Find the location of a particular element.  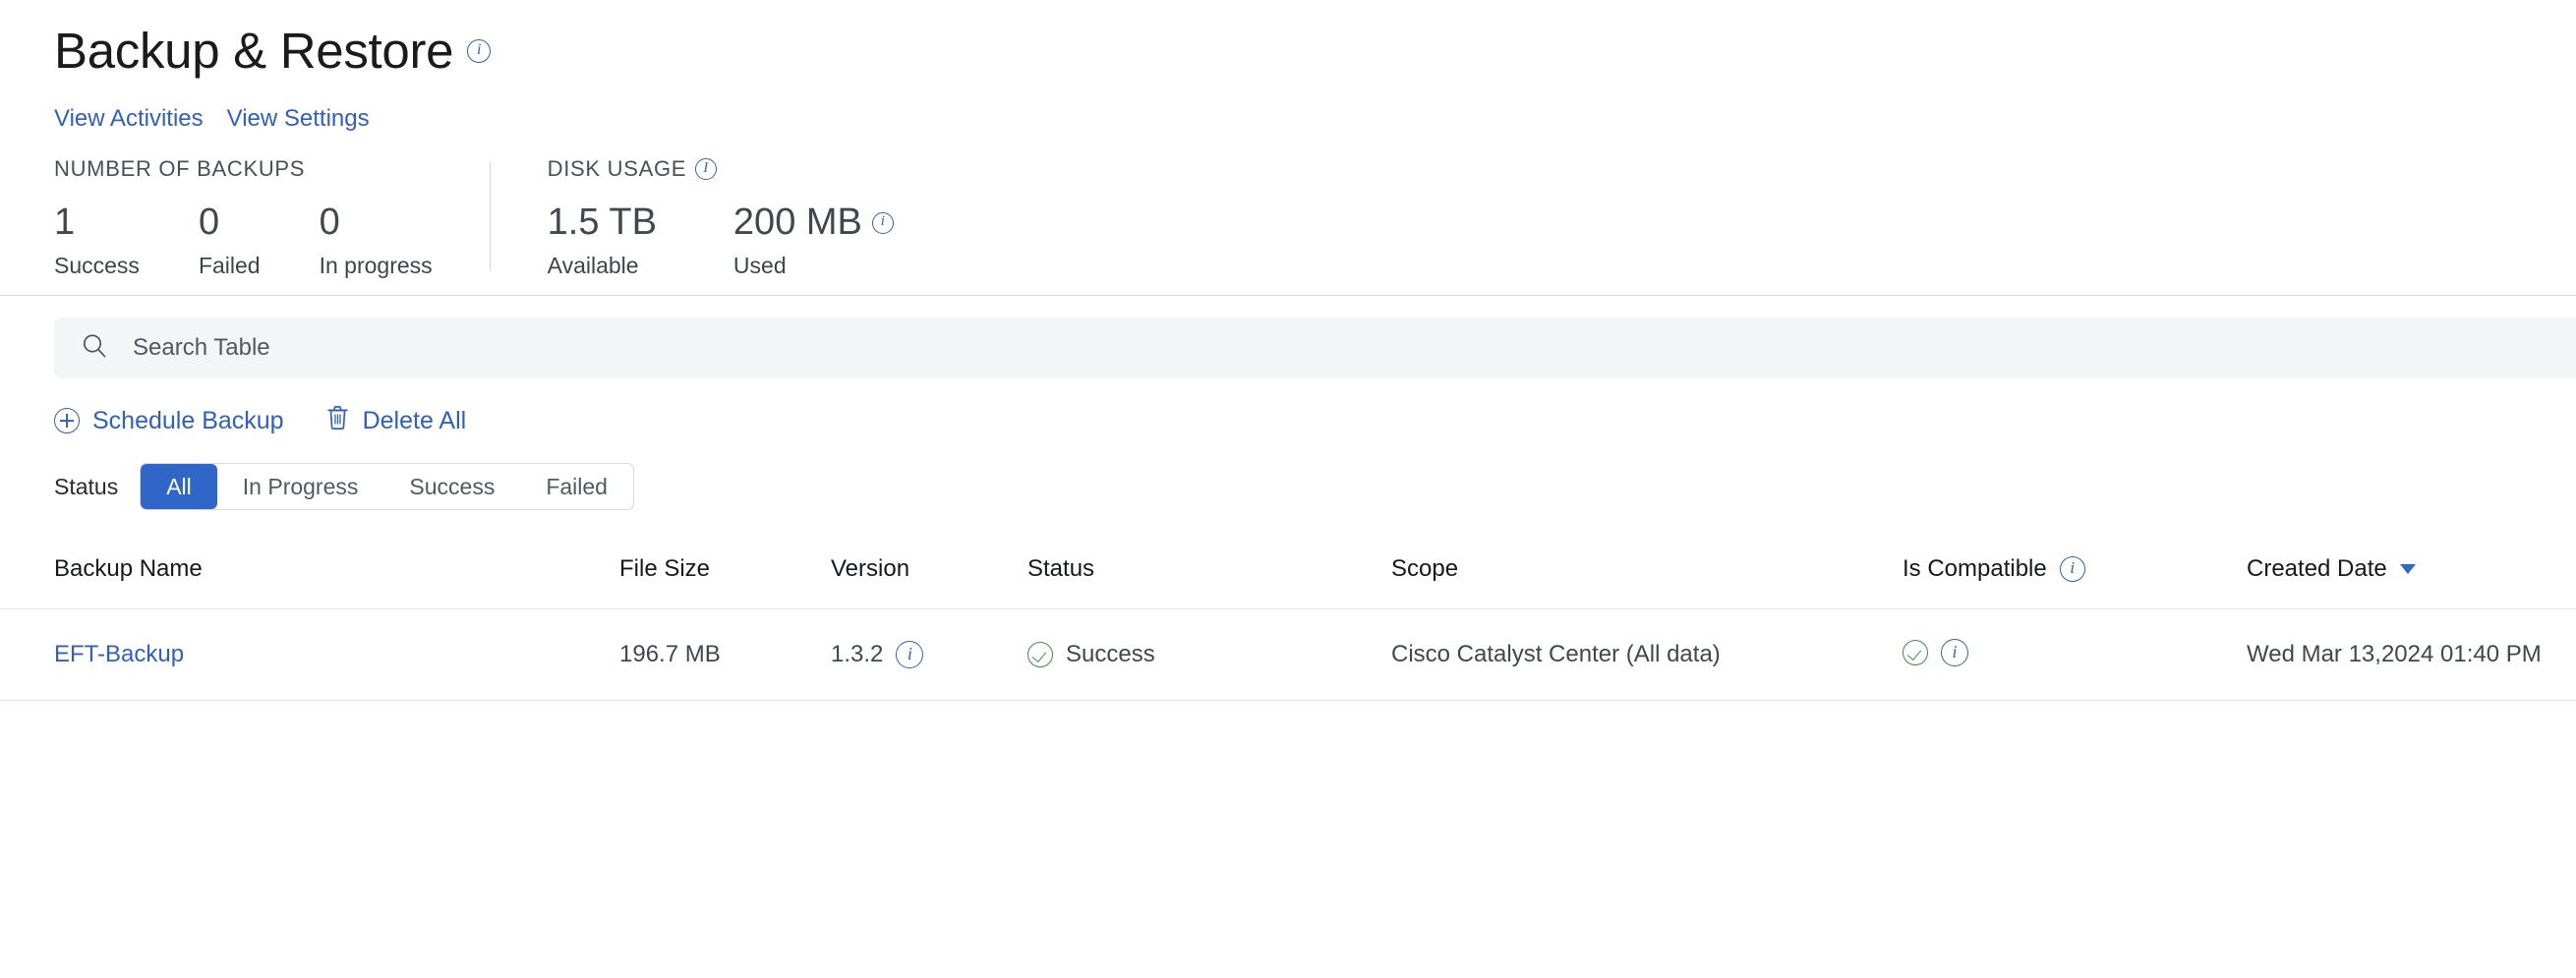

cell-file-size: 196.7 MB is located at coordinates (670, 654).